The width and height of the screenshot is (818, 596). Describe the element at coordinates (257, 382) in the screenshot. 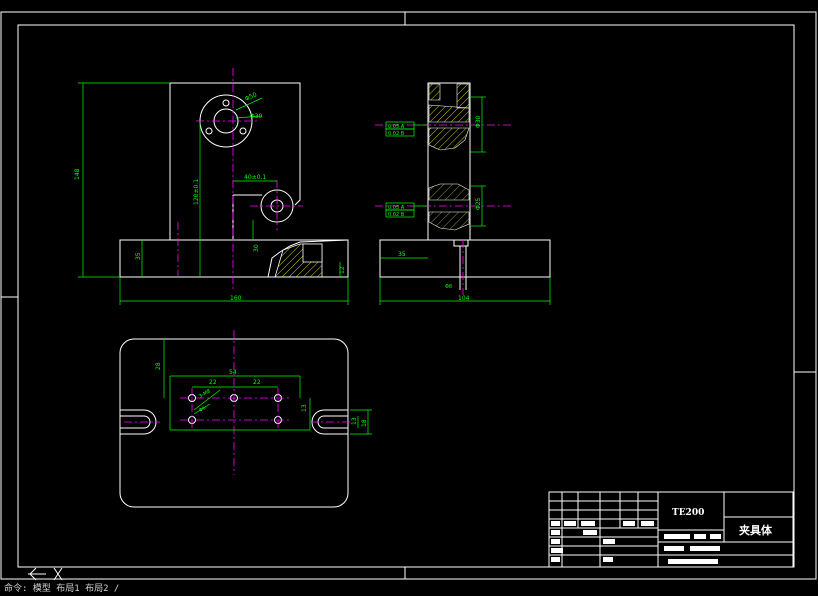

I see `dim-top-pitch-right: 22` at that location.